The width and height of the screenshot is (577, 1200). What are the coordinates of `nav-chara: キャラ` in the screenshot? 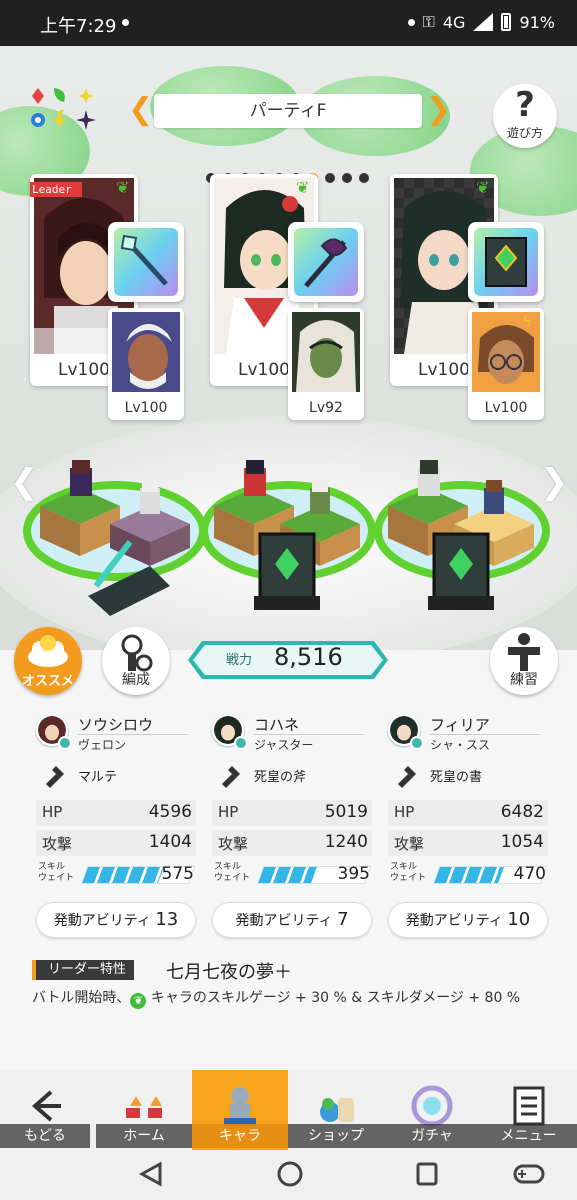 It's located at (240, 1110).